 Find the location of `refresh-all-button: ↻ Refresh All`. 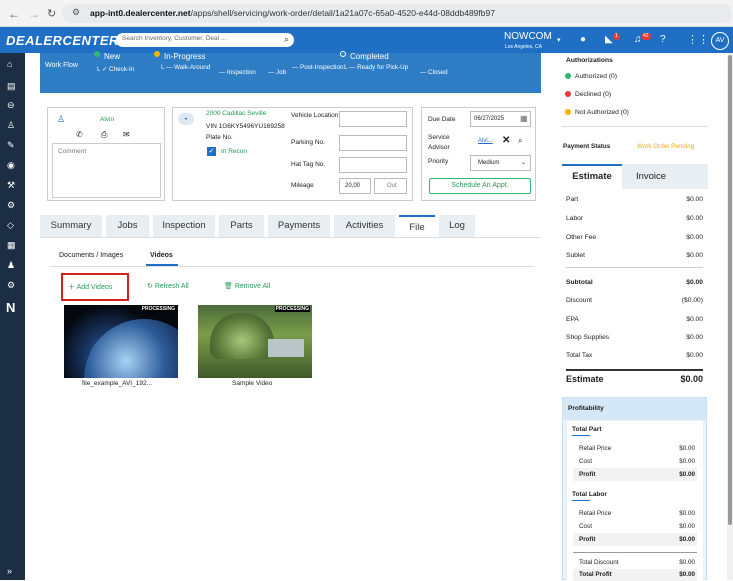

refresh-all-button: ↻ Refresh All is located at coordinates (168, 286).